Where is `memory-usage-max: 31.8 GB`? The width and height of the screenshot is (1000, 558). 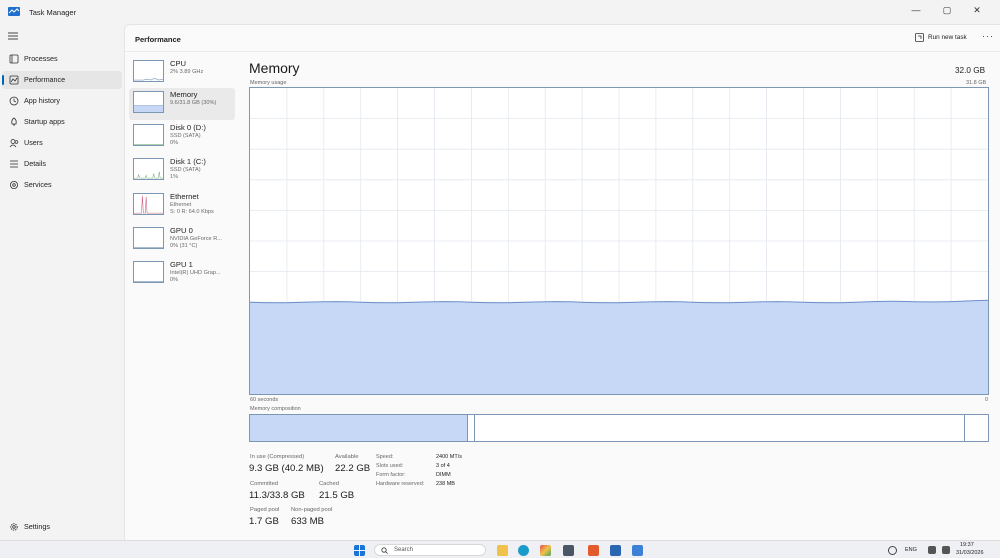
memory-usage-max: 31.8 GB is located at coordinates (976, 83).